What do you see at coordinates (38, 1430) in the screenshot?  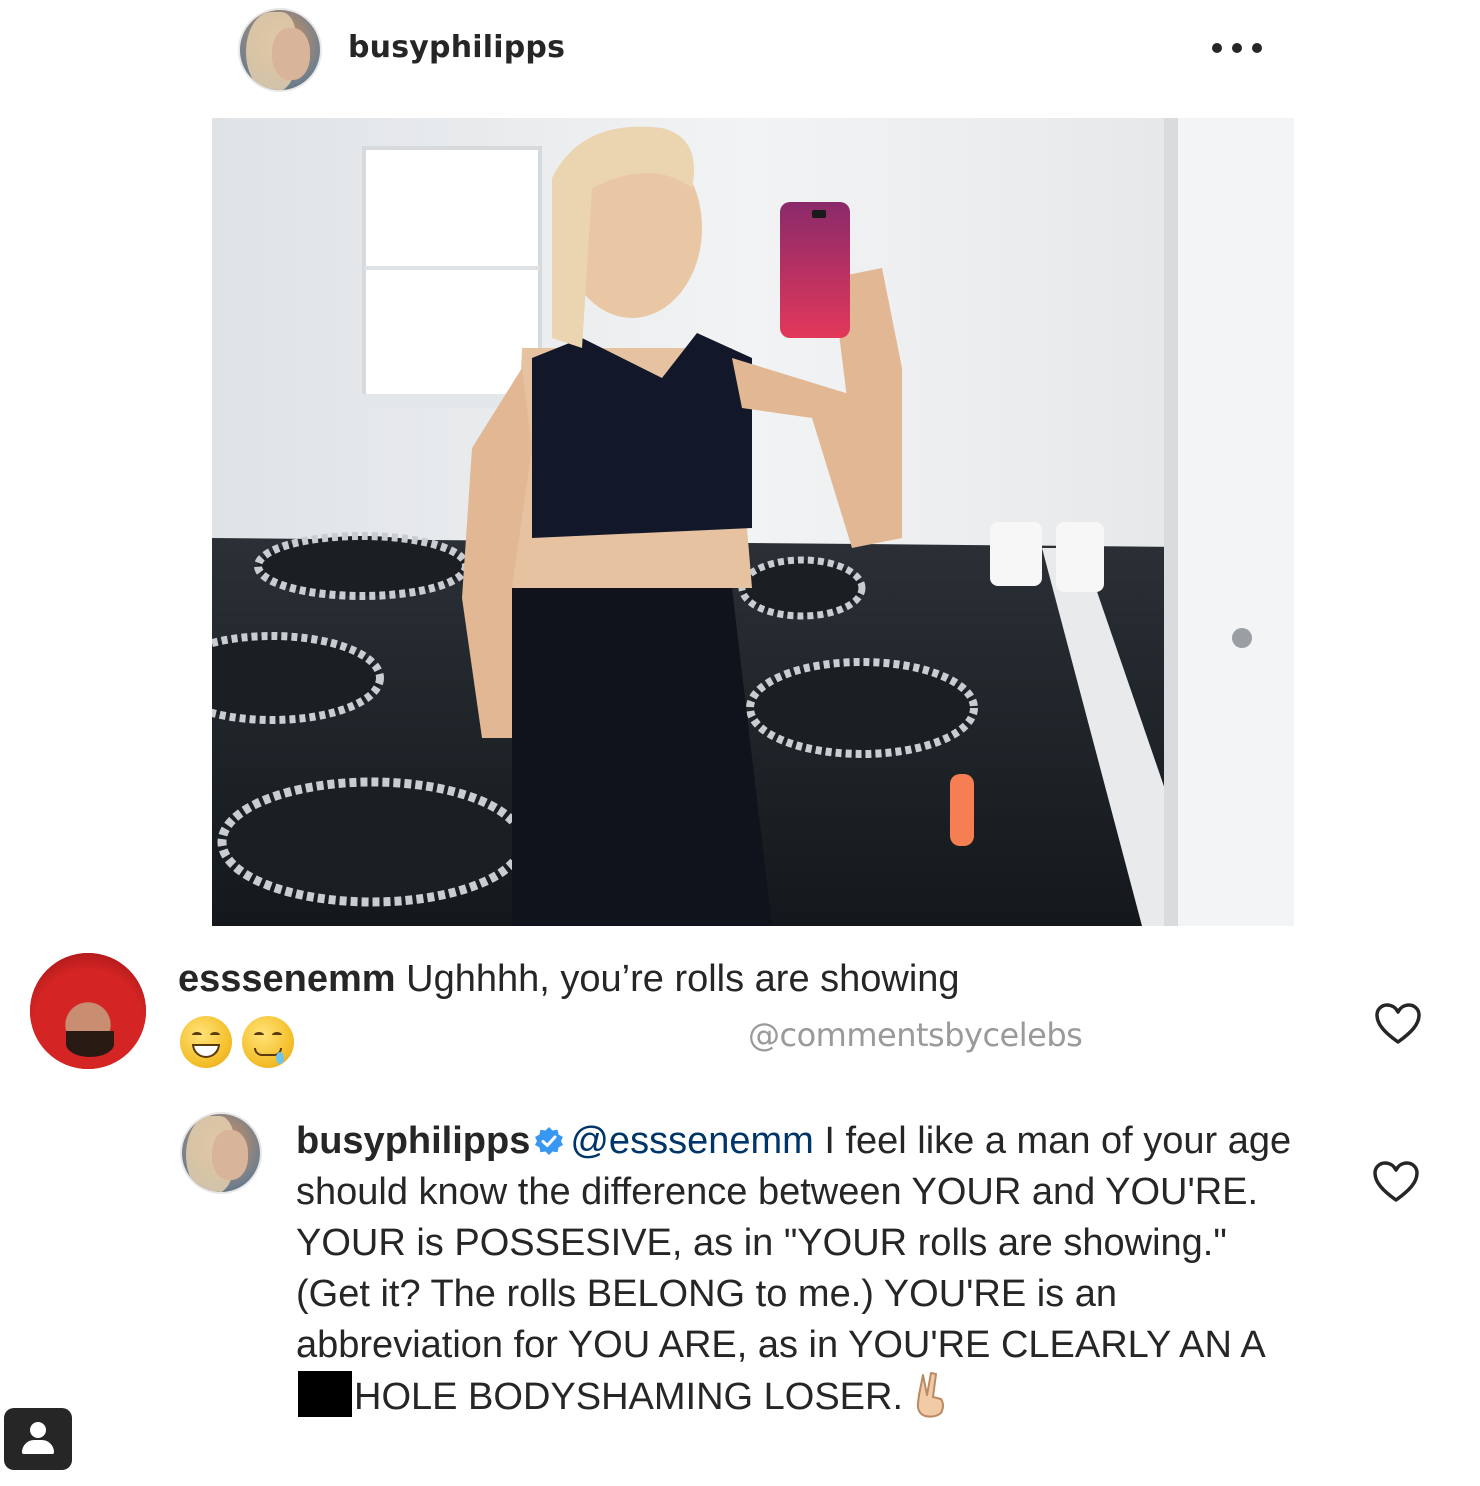 I see `profile-icon-head` at bounding box center [38, 1430].